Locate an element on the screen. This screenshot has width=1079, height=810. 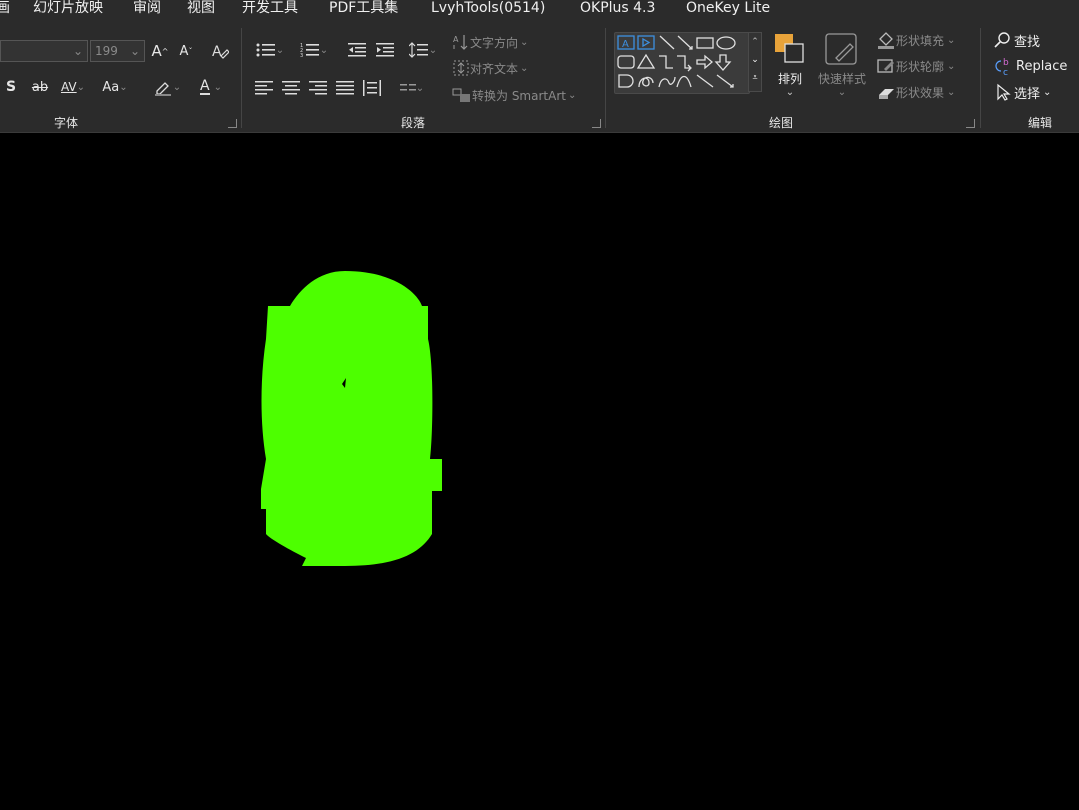
menu-pdf-tools: PDF工具集 is located at coordinates (363, 8).